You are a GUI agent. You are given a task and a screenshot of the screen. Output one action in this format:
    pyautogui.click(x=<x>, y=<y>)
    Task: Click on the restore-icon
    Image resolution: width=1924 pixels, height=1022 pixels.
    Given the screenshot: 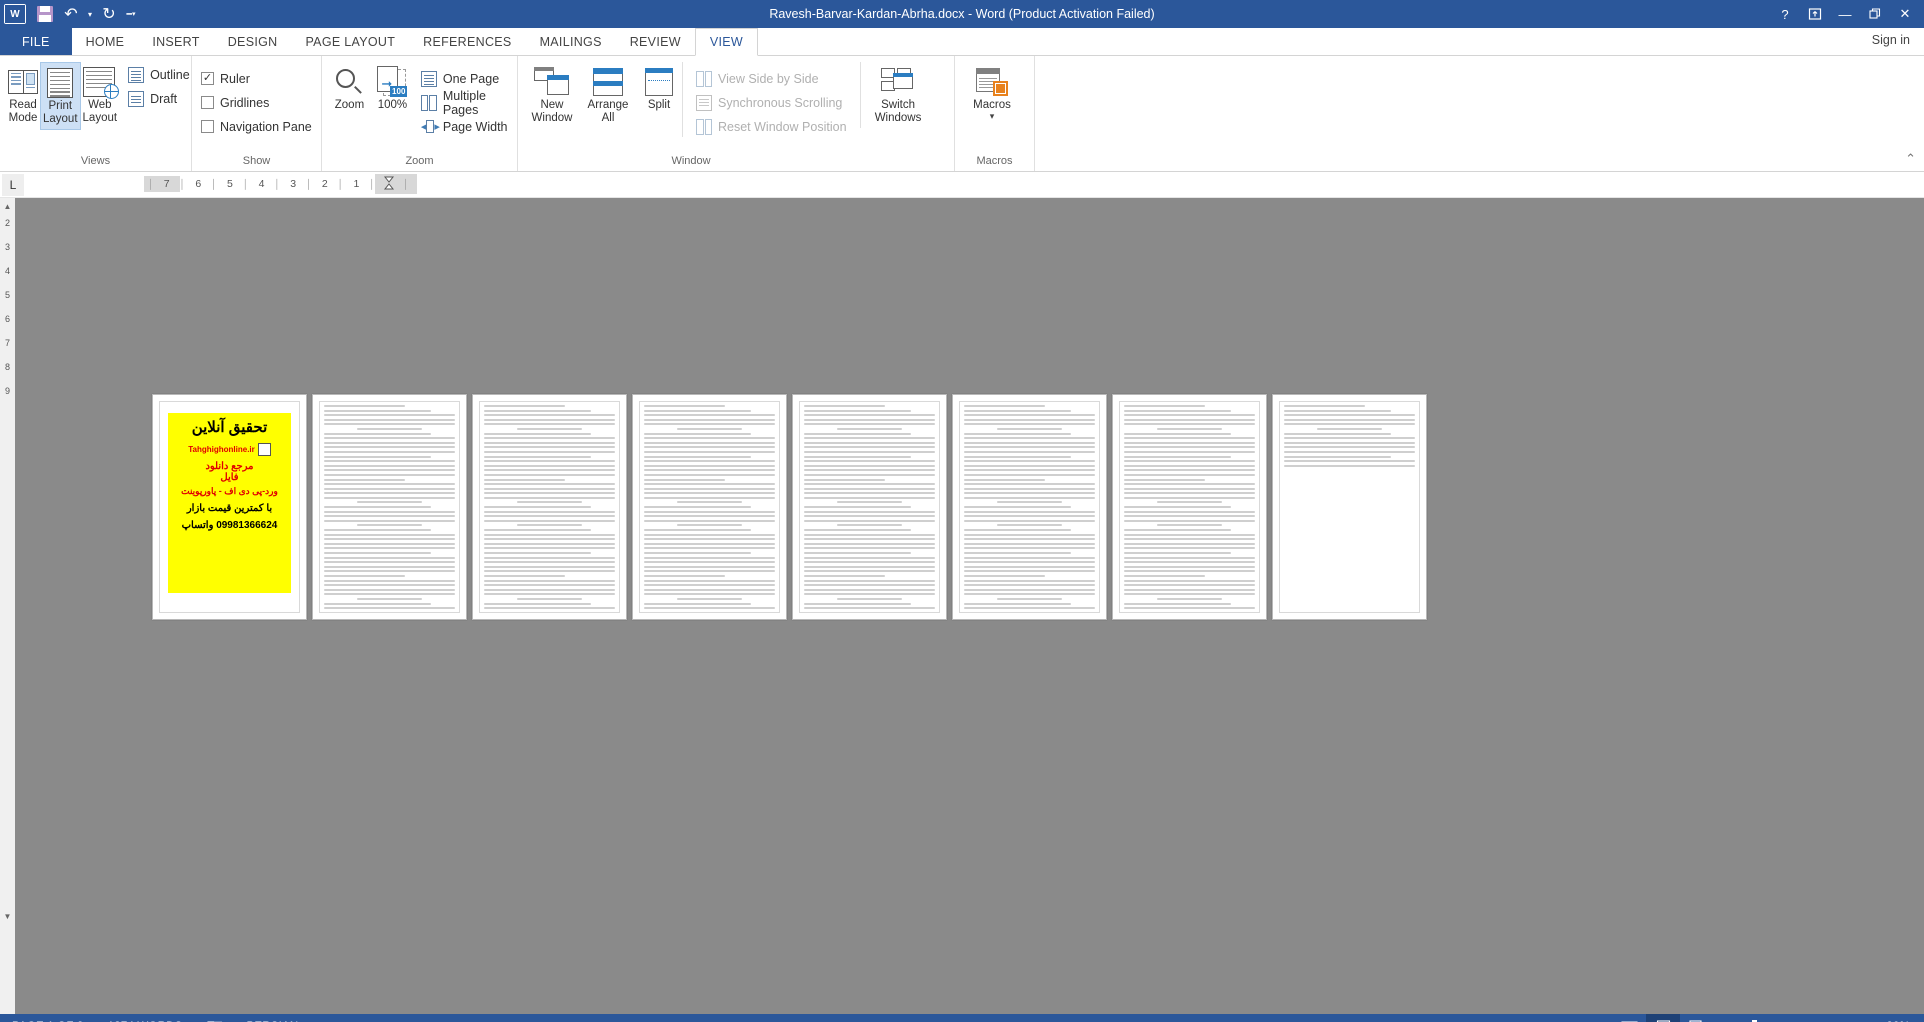 What is the action you would take?
    pyautogui.click(x=1875, y=14)
    